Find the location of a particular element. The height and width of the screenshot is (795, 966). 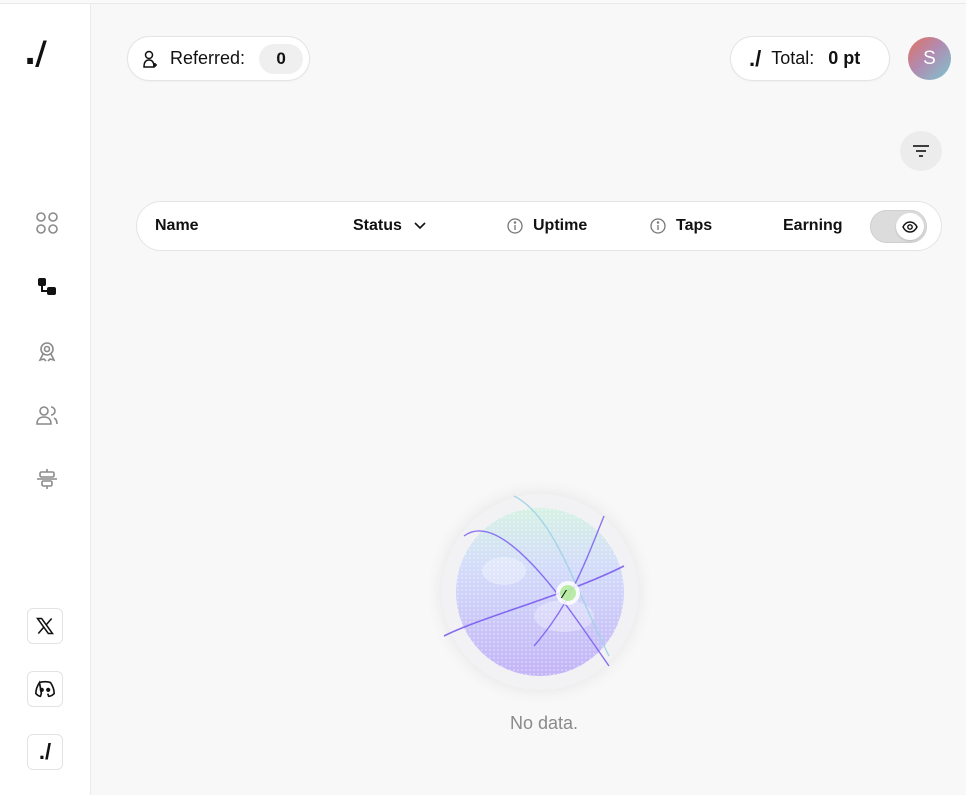

empty-globe-illustration: ⁄ is located at coordinates (542, 592).